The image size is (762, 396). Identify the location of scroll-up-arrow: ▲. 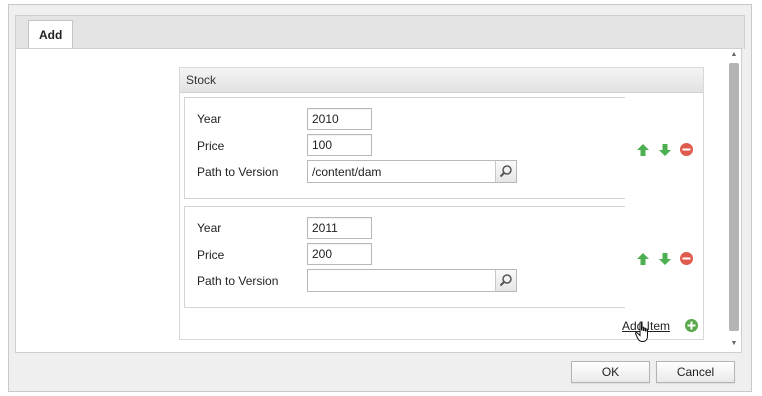
(734, 55).